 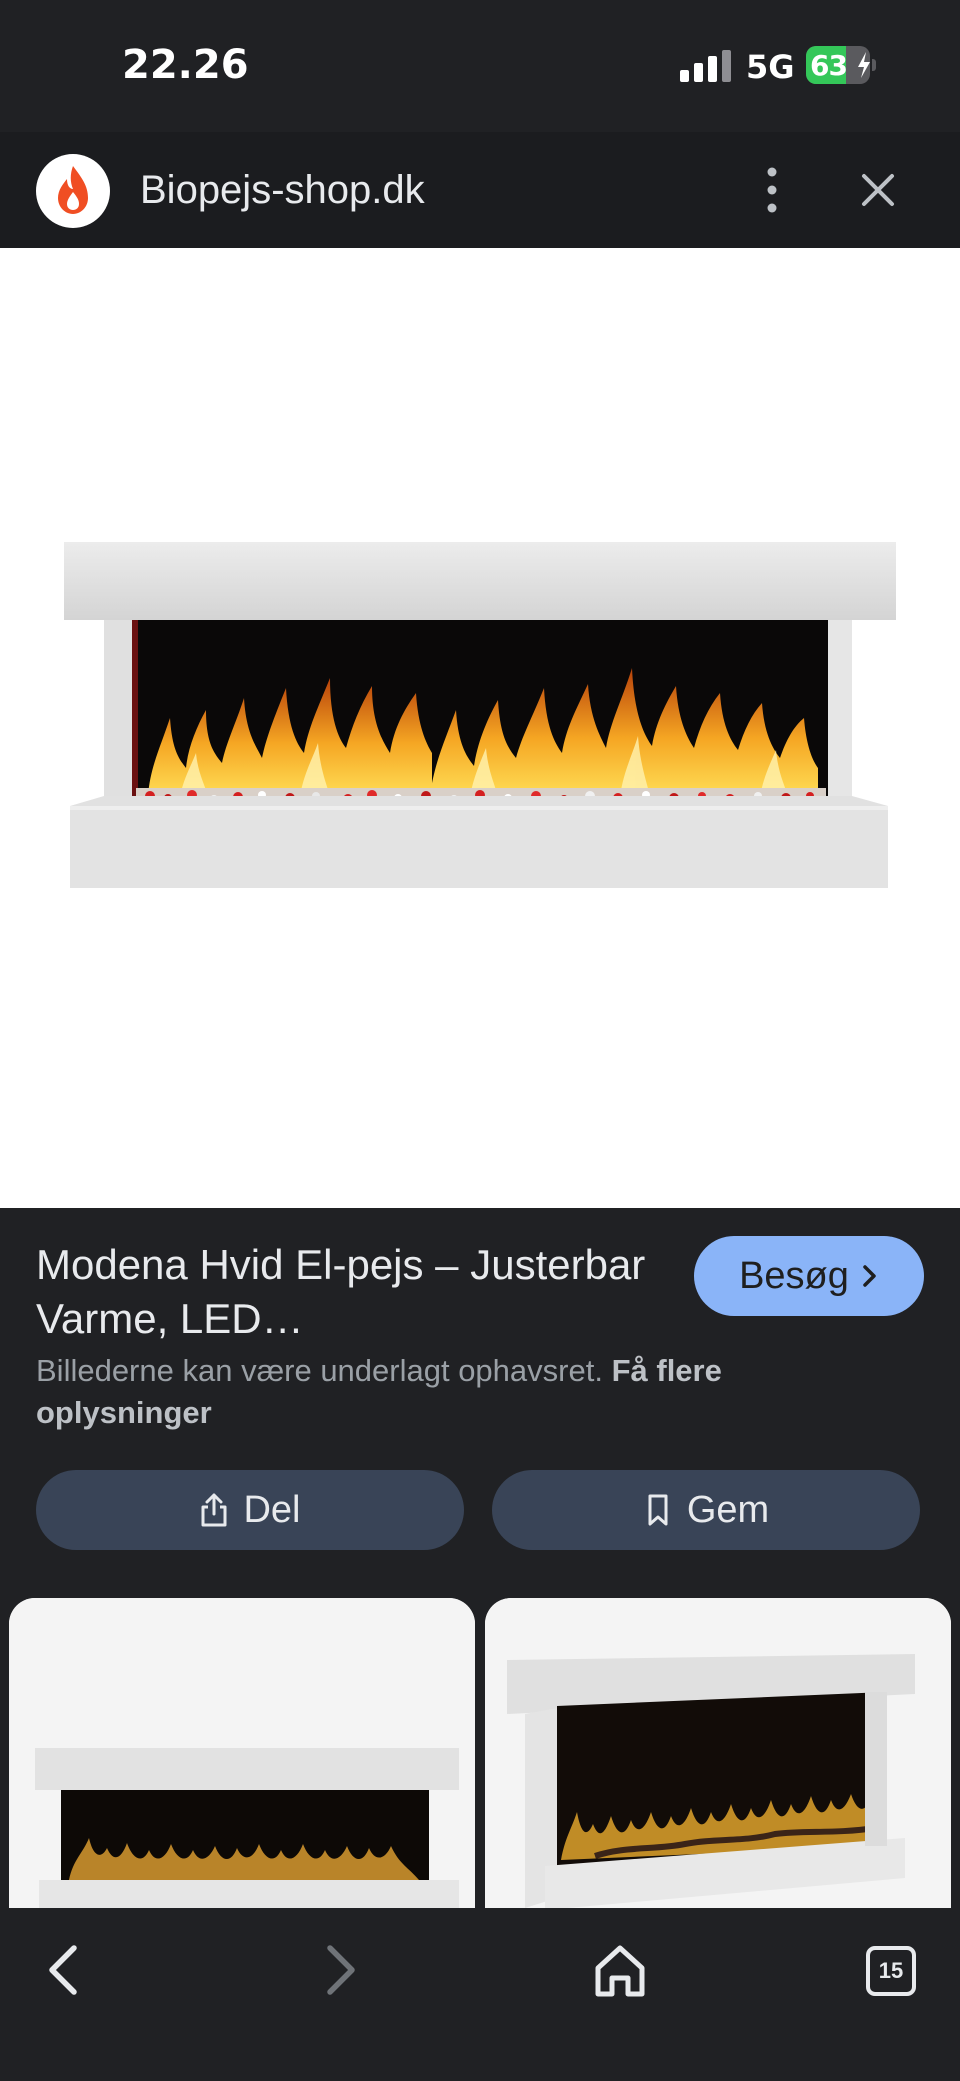 I want to click on fireplace-image, so click(x=480, y=715).